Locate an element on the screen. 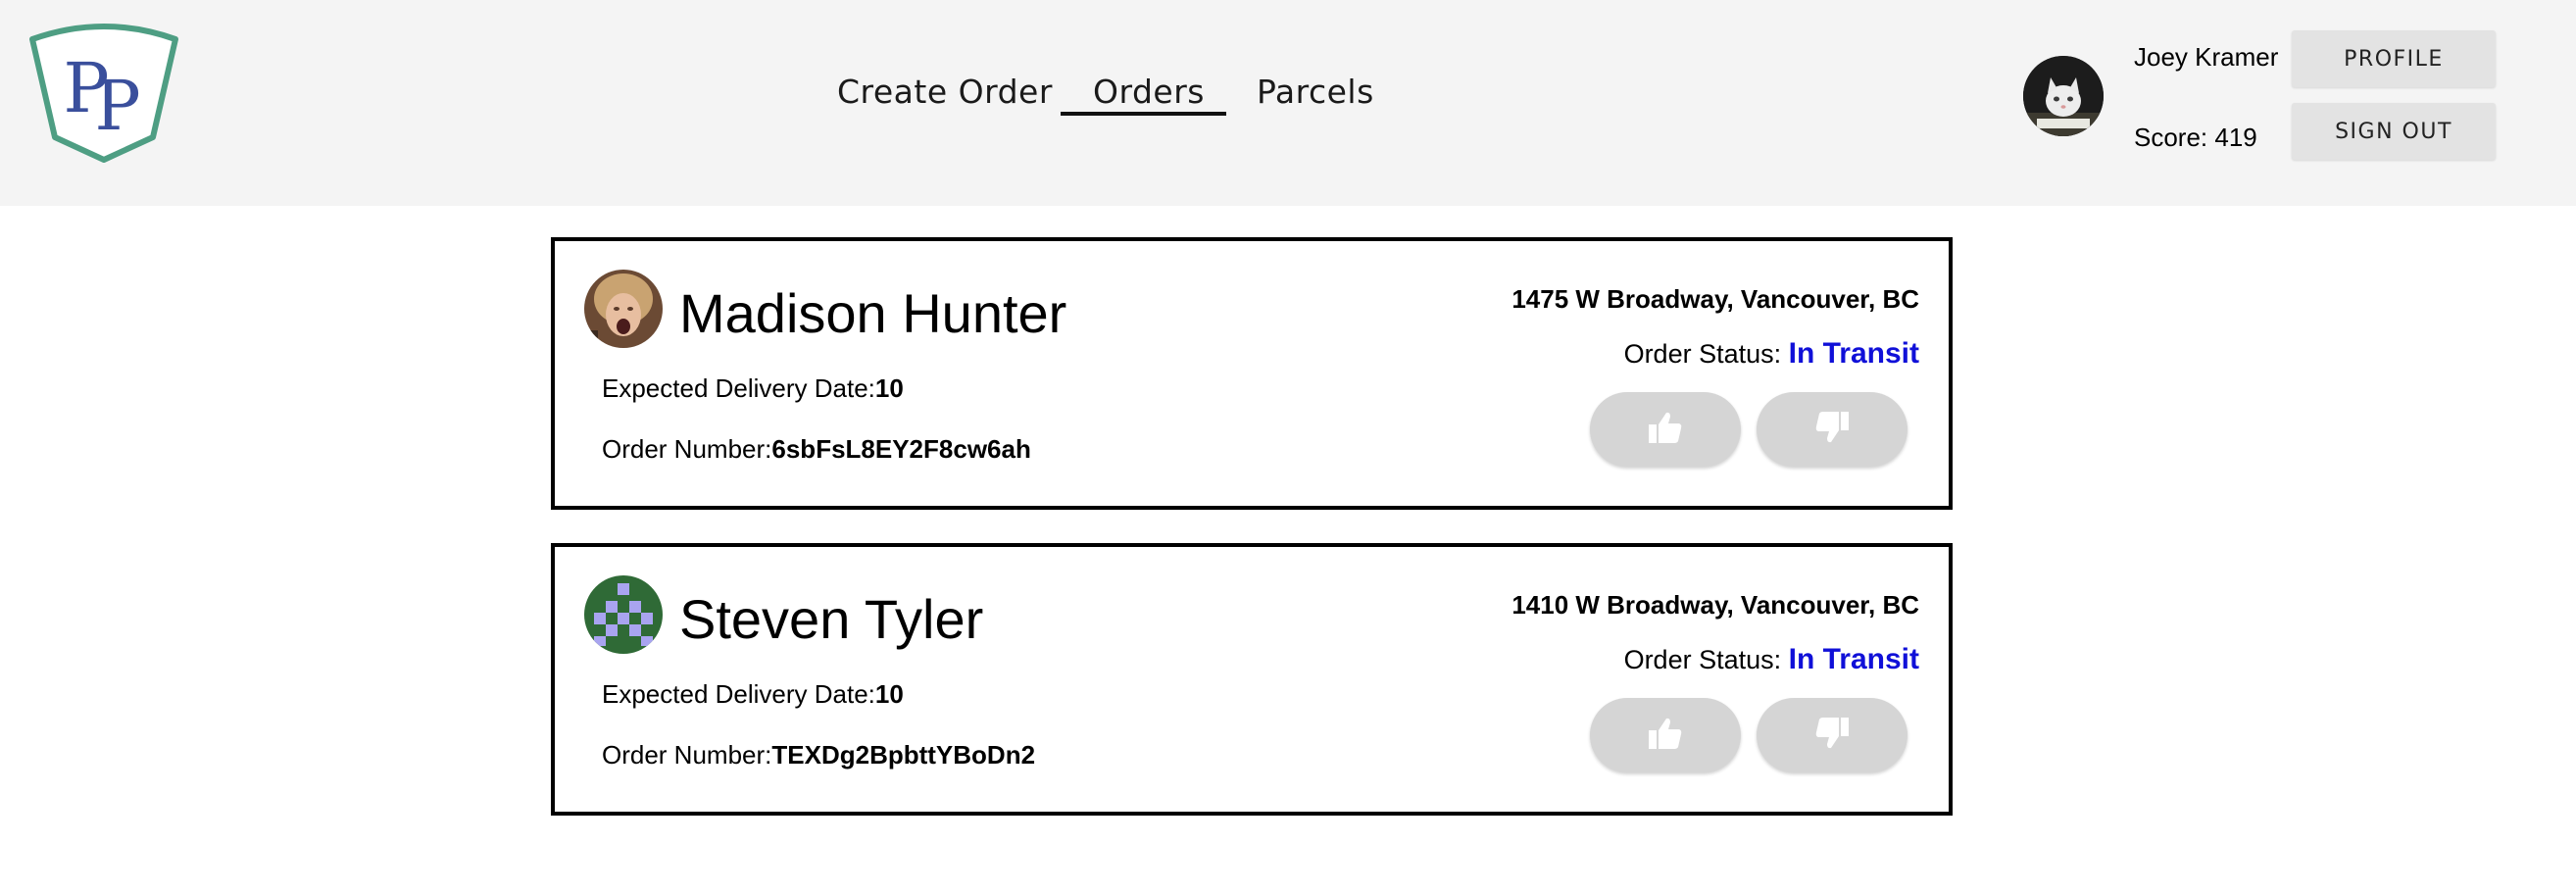 The height and width of the screenshot is (894, 2576). nav-parcels: Parcels is located at coordinates (1315, 92).